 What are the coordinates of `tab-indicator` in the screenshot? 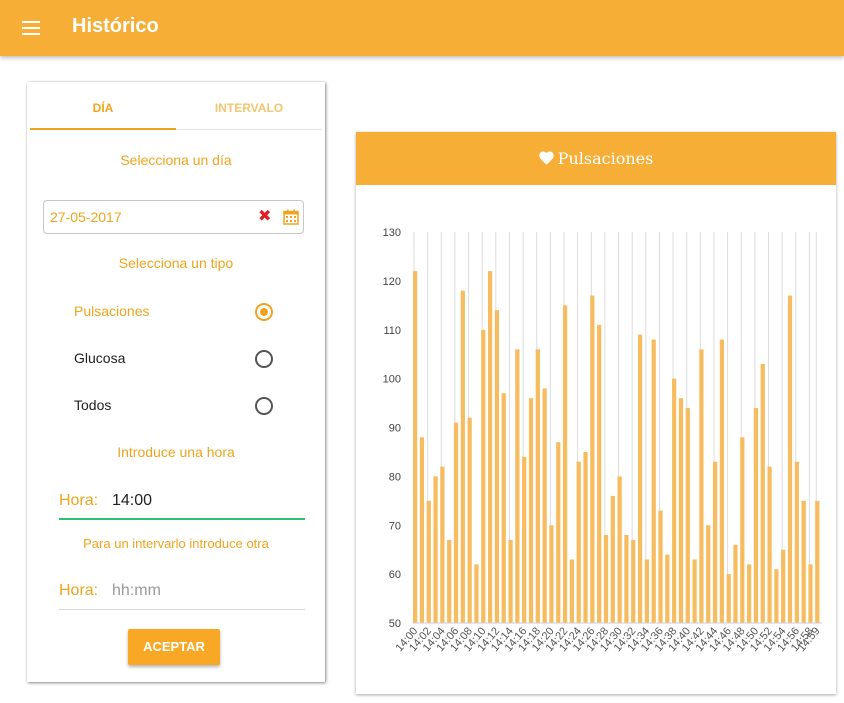 It's located at (103, 129).